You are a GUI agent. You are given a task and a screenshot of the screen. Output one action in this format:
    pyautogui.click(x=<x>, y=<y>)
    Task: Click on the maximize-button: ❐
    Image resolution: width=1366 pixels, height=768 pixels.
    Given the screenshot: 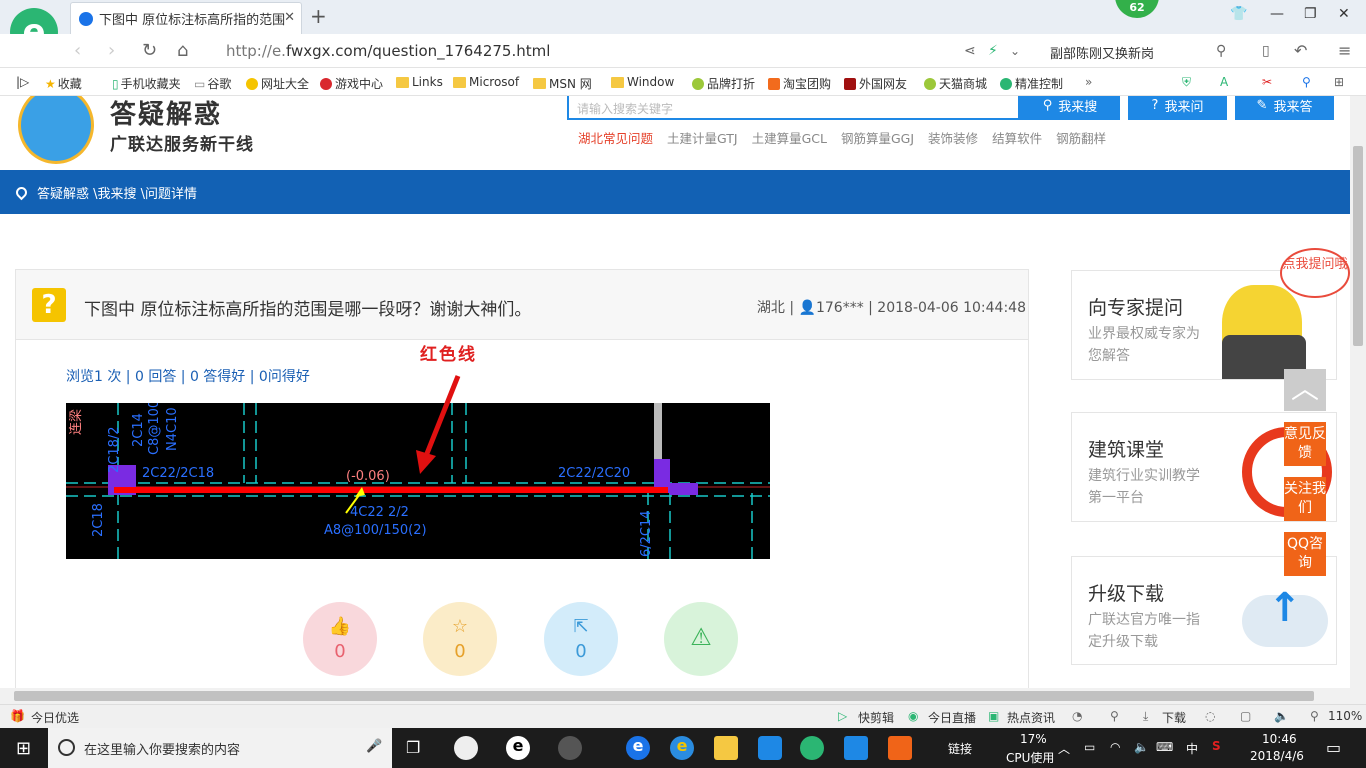 What is the action you would take?
    pyautogui.click(x=1310, y=14)
    